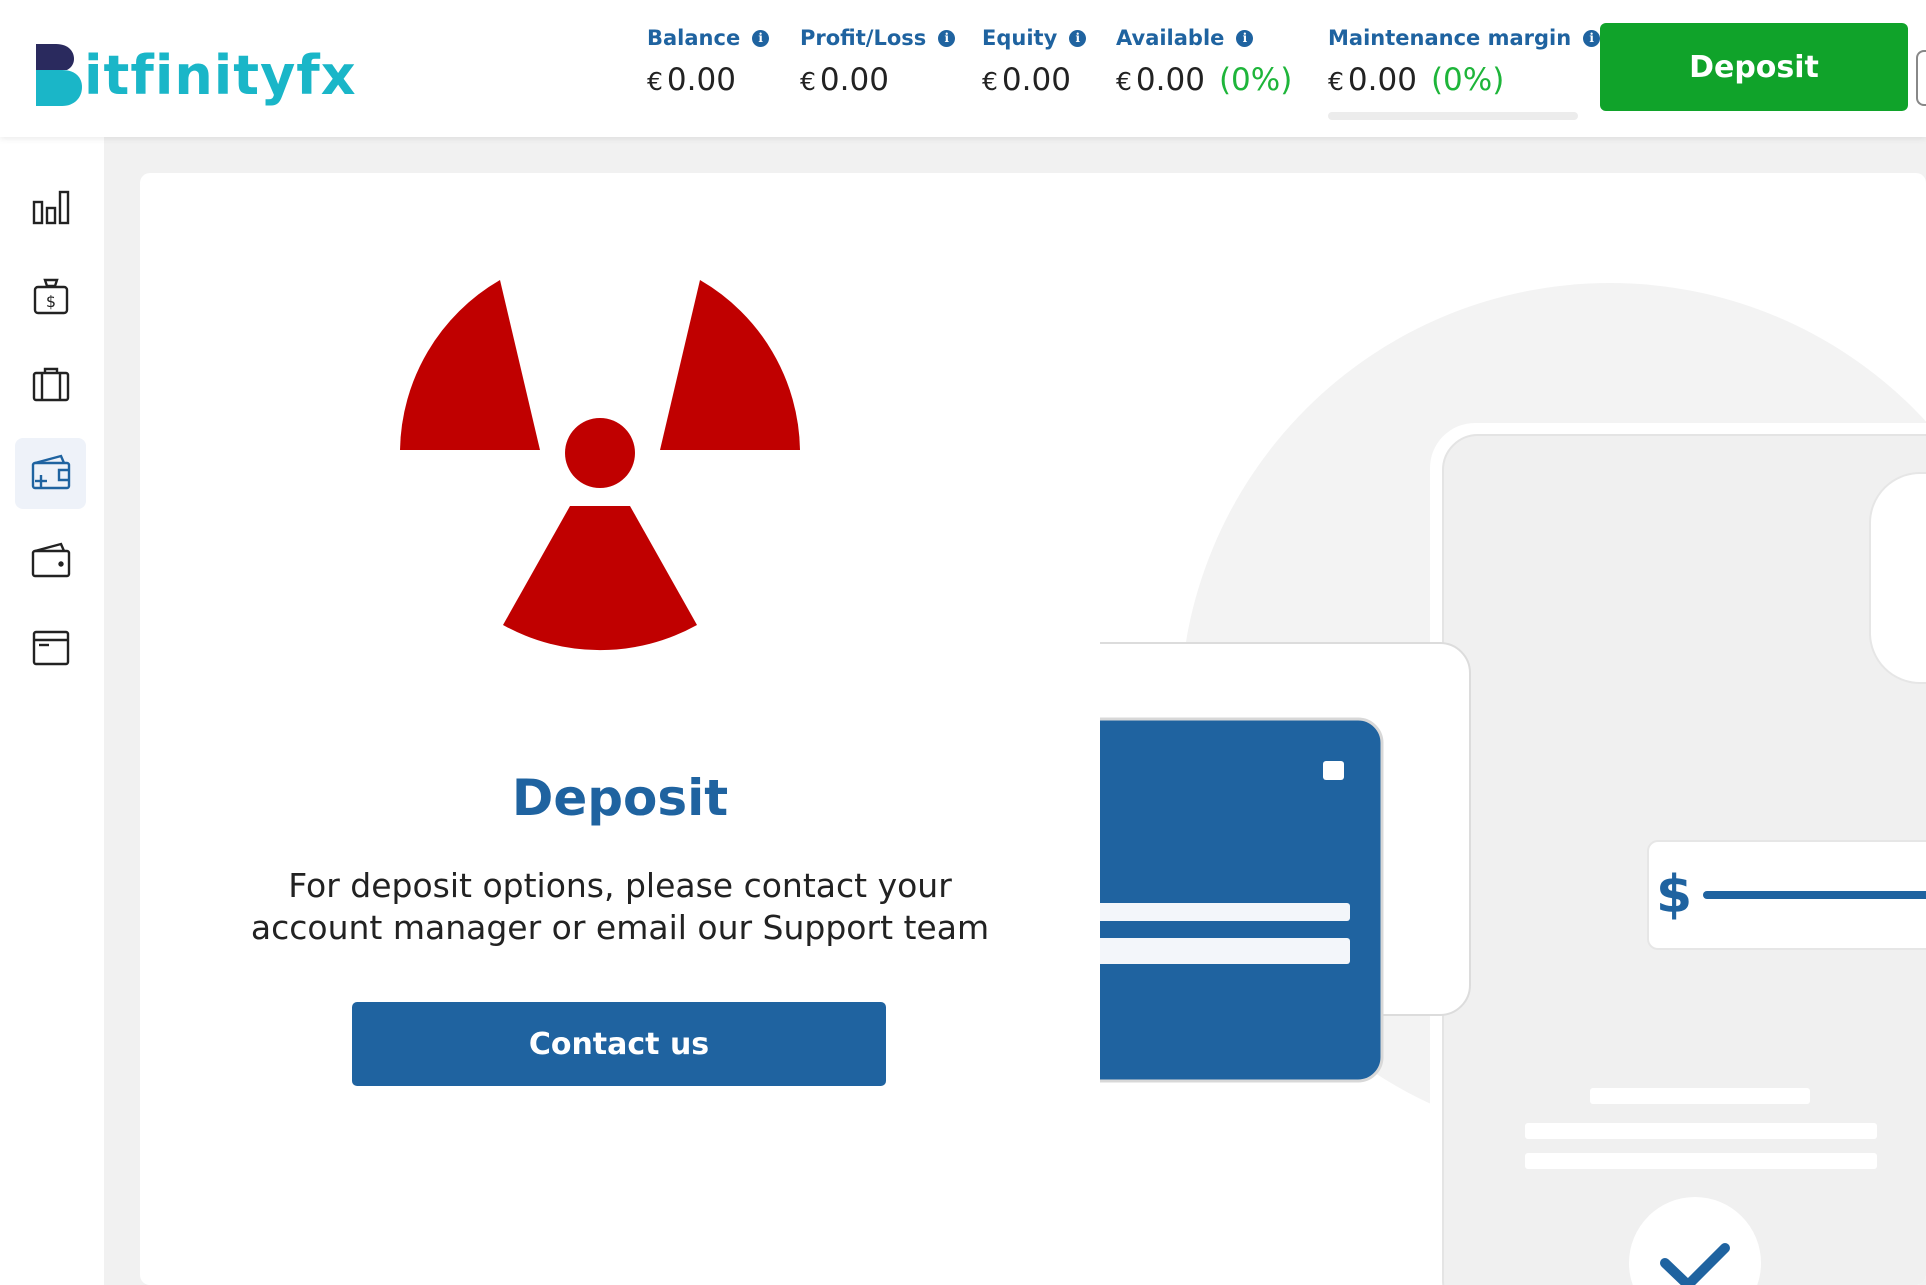 Image resolution: width=1926 pixels, height=1285 pixels. What do you see at coordinates (620, 885) in the screenshot?
I see `description-line: For deposit options, please contact your` at bounding box center [620, 885].